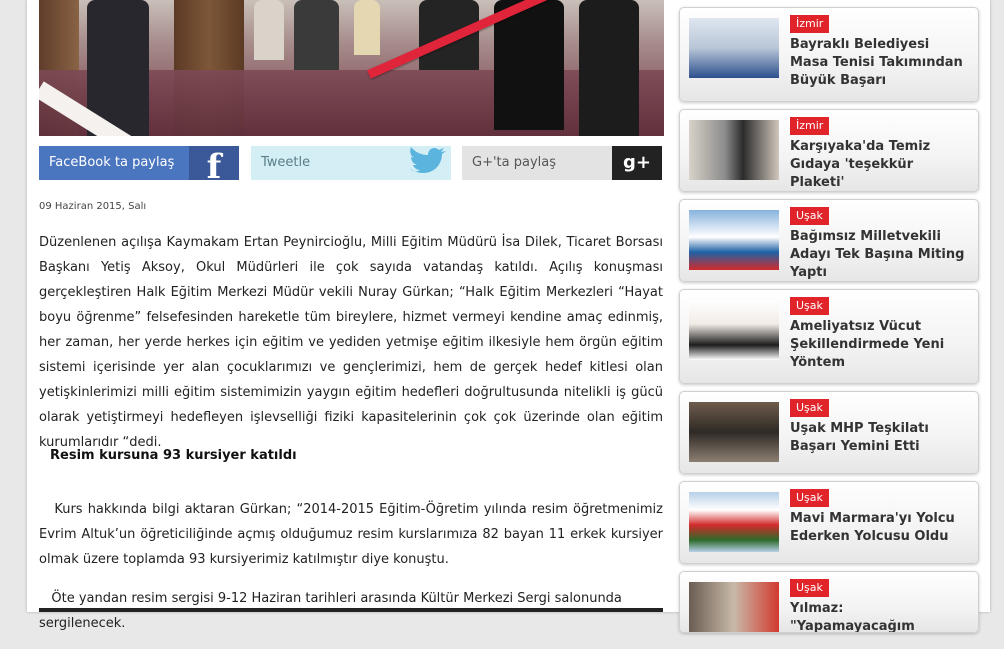 The image size is (1004, 649). What do you see at coordinates (514, 162) in the screenshot?
I see `googleplus-share-label: G+'ta paylaş` at bounding box center [514, 162].